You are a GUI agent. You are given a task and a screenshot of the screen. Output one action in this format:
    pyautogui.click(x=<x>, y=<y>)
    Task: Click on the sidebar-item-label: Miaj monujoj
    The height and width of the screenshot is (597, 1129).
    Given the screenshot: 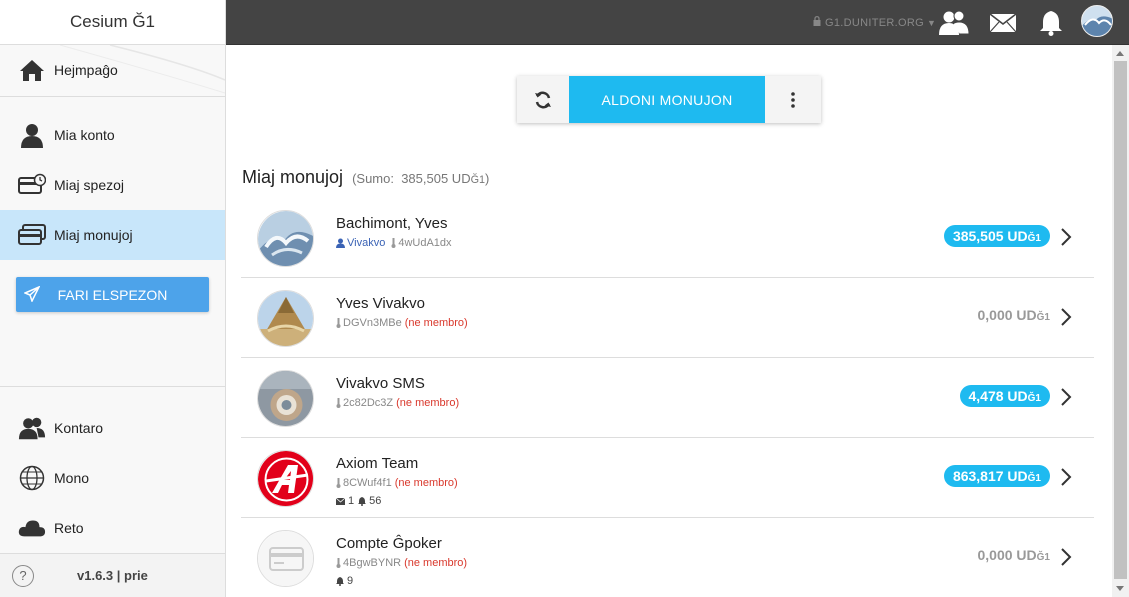 What is the action you would take?
    pyautogui.click(x=93, y=235)
    